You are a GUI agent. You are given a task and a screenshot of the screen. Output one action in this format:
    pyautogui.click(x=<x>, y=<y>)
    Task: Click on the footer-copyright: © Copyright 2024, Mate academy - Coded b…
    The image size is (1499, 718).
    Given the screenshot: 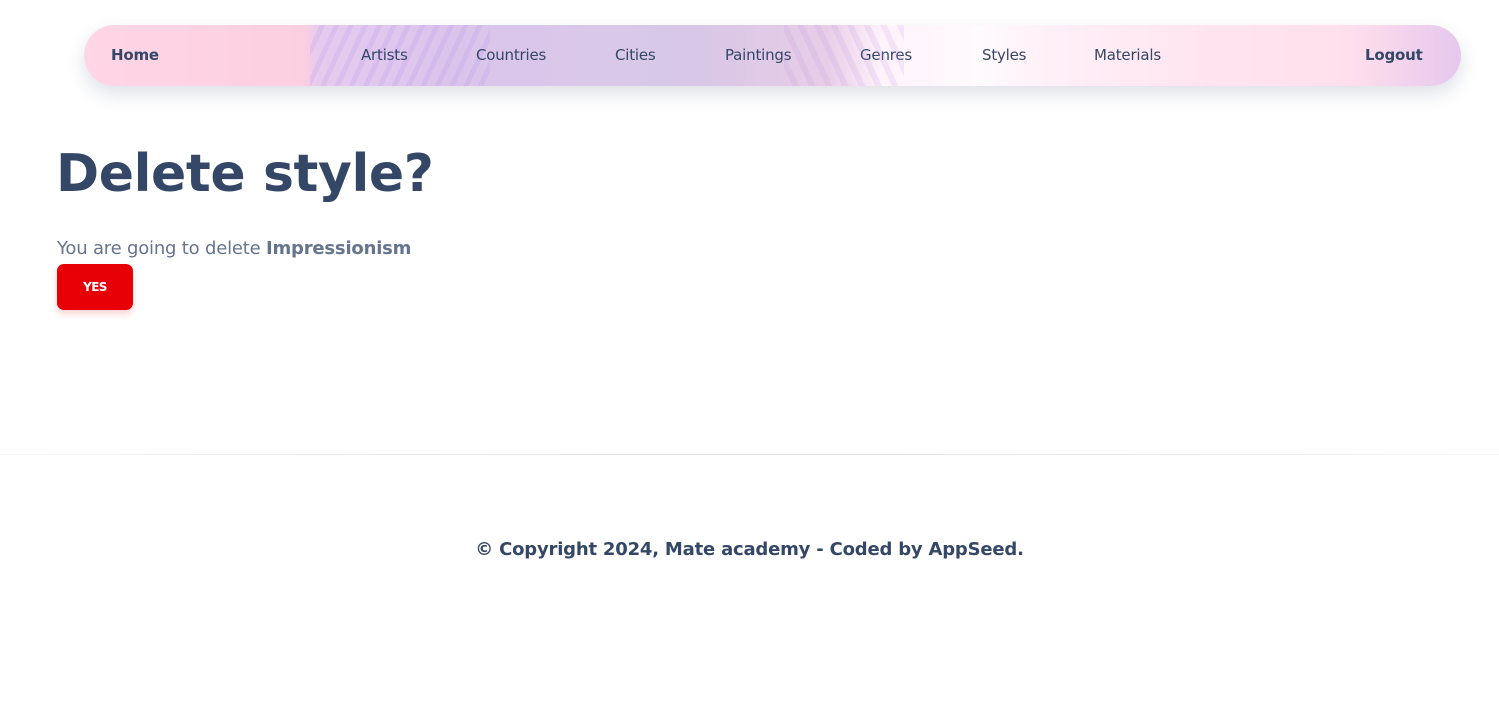 What is the action you would take?
    pyautogui.click(x=749, y=549)
    